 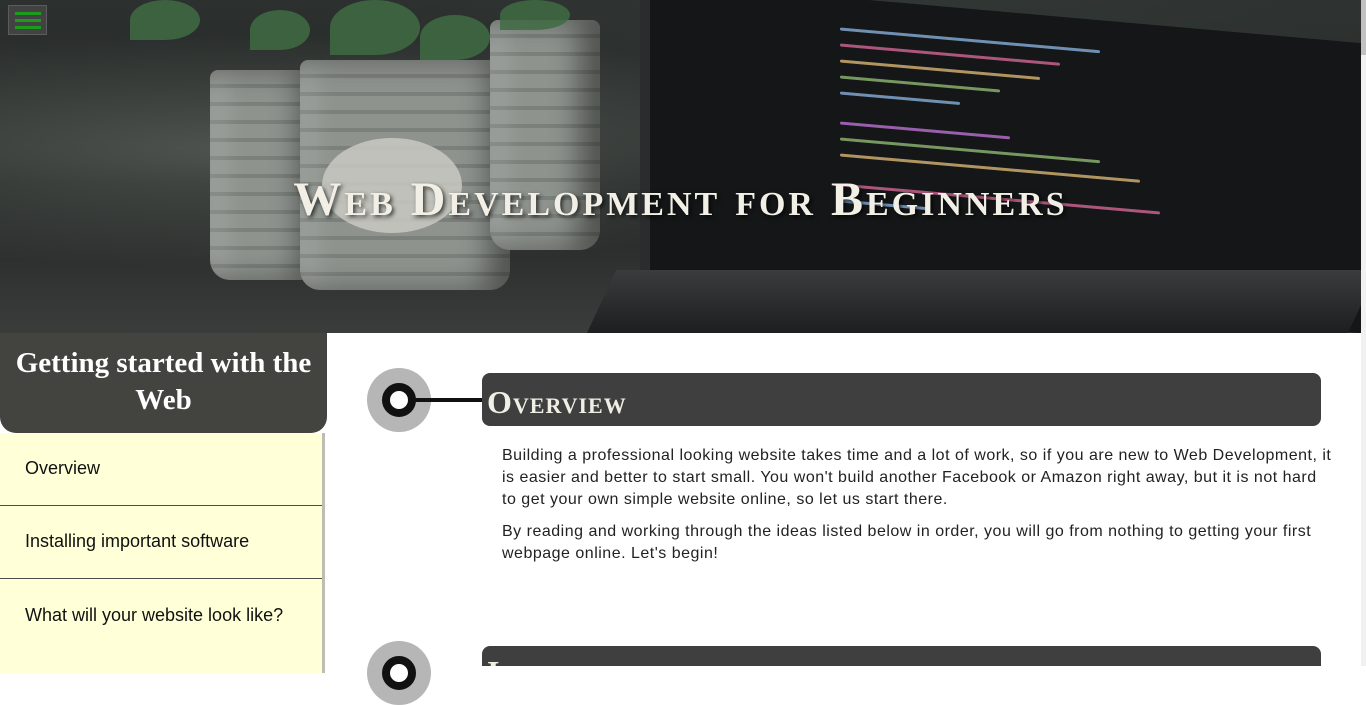 I want to click on section-heading-overview: Overview, so click(x=901, y=399).